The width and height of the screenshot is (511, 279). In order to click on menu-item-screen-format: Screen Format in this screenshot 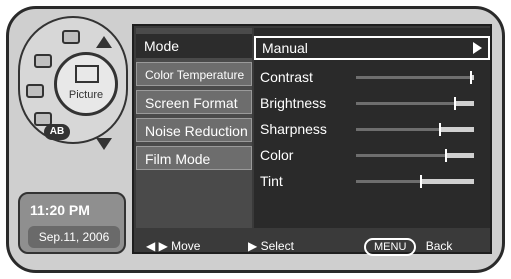, I will do `click(194, 102)`.